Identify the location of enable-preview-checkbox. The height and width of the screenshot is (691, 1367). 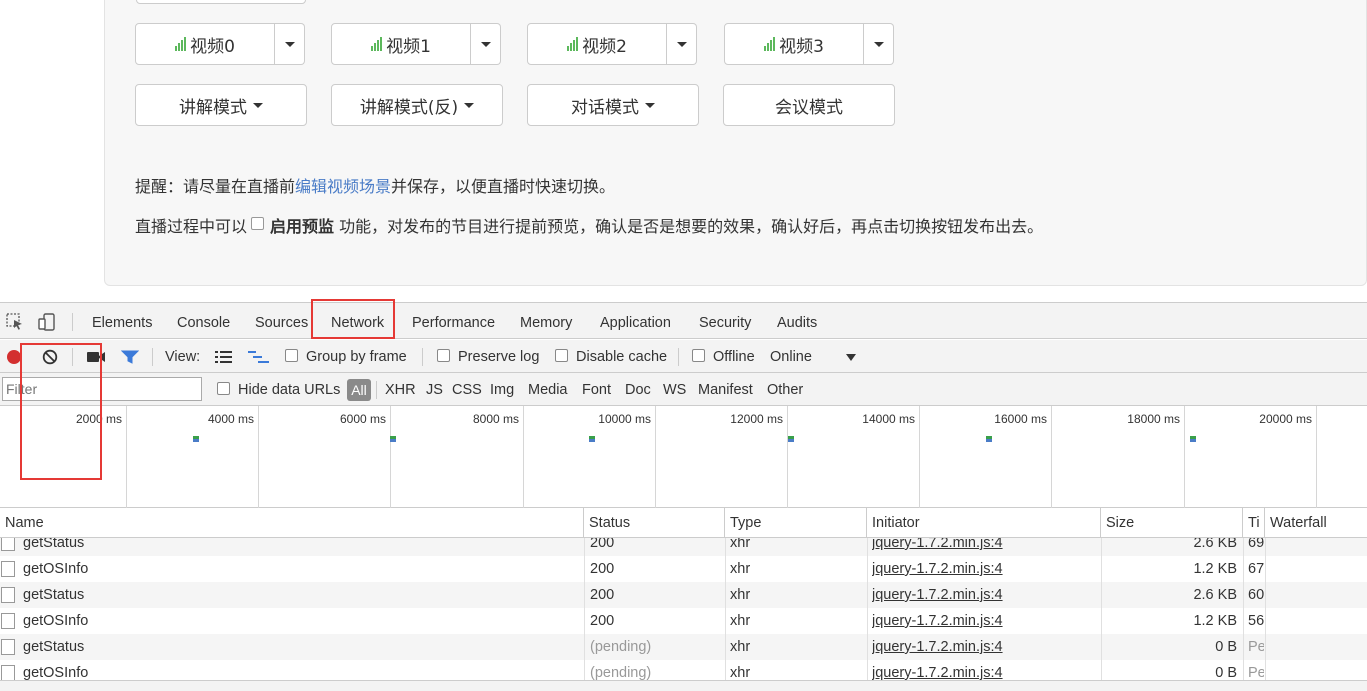
(258, 223).